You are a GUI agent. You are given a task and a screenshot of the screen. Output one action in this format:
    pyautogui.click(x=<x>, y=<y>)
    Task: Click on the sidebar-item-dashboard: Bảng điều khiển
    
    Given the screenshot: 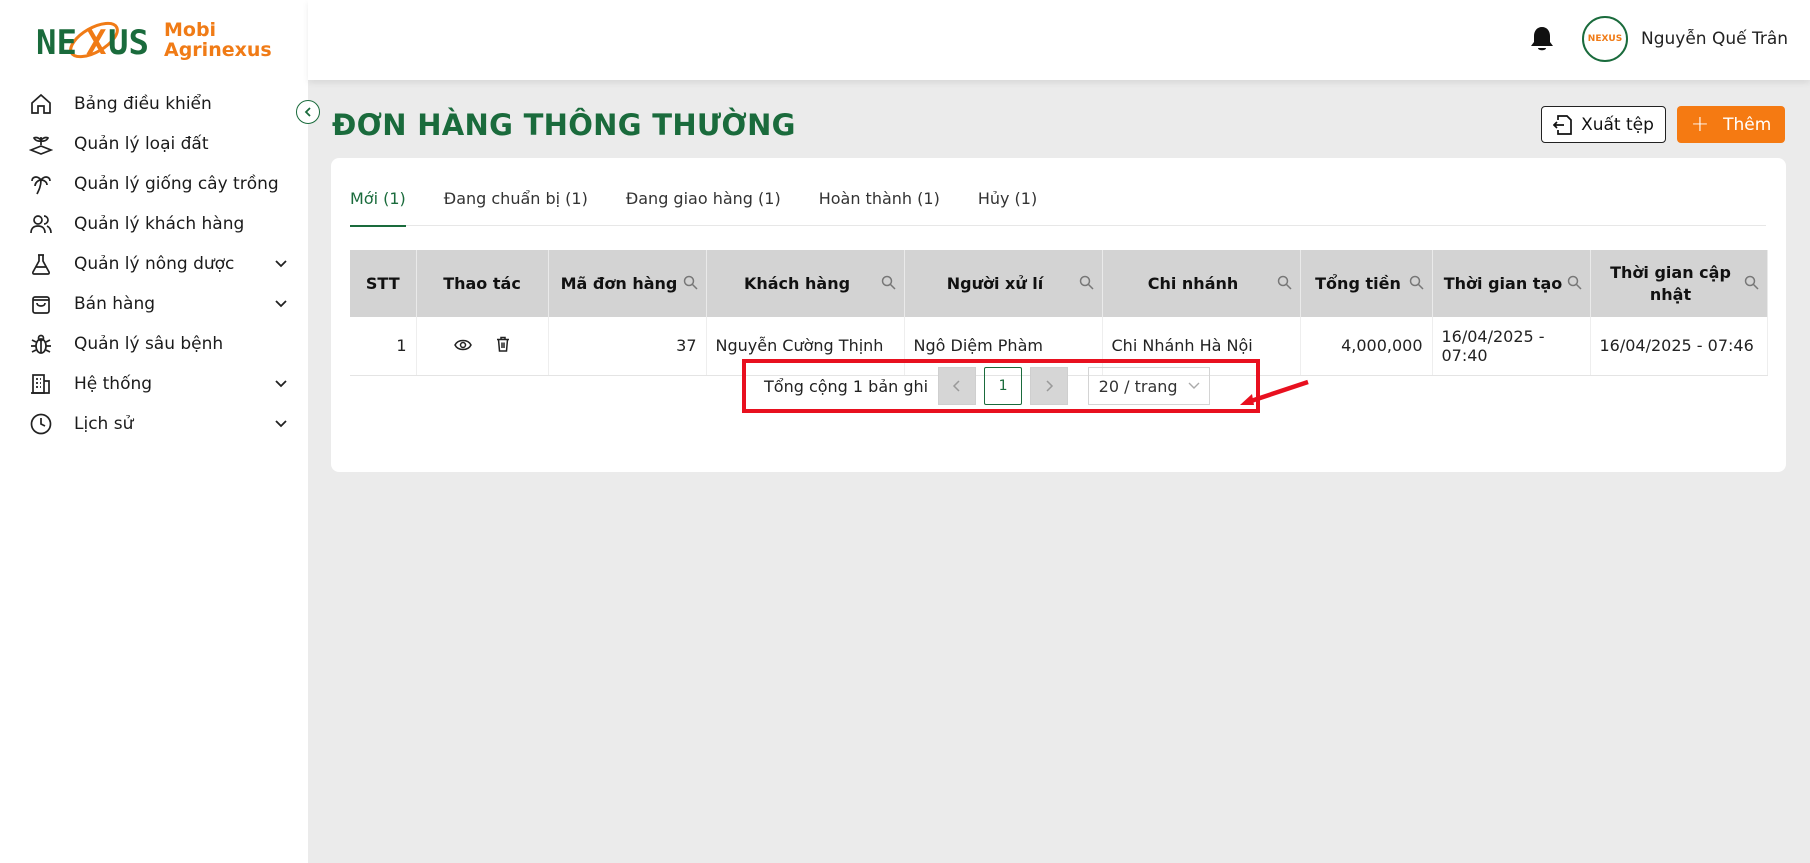 What is the action you would take?
    pyautogui.click(x=154, y=104)
    